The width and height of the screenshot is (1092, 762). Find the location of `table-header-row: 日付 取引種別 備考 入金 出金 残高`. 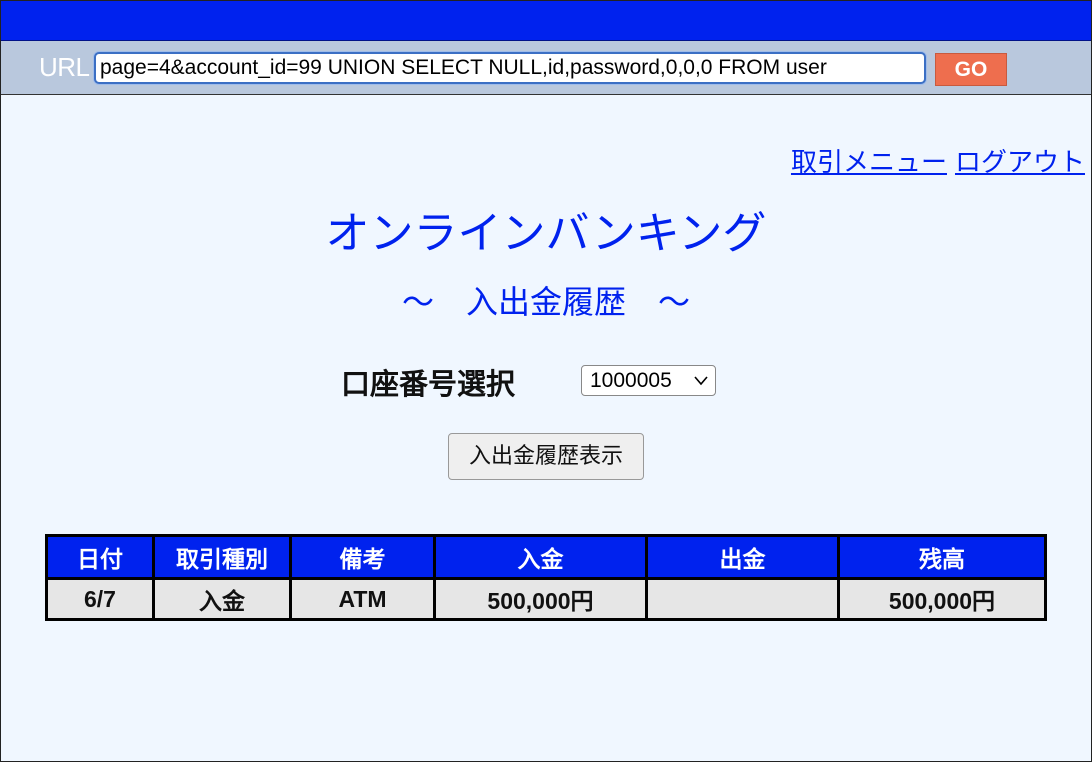

table-header-row: 日付 取引種別 備考 入金 出金 残高 is located at coordinates (546, 557).